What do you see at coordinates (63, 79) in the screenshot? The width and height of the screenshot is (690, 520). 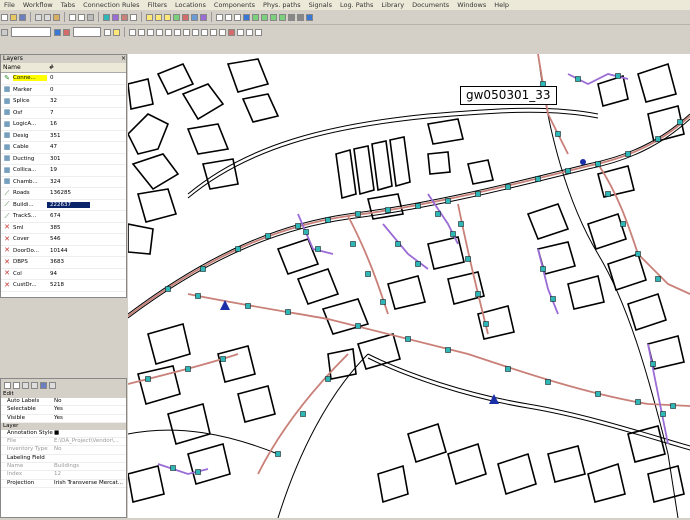 I see `layer-row: ✎ Conne... 0` at bounding box center [63, 79].